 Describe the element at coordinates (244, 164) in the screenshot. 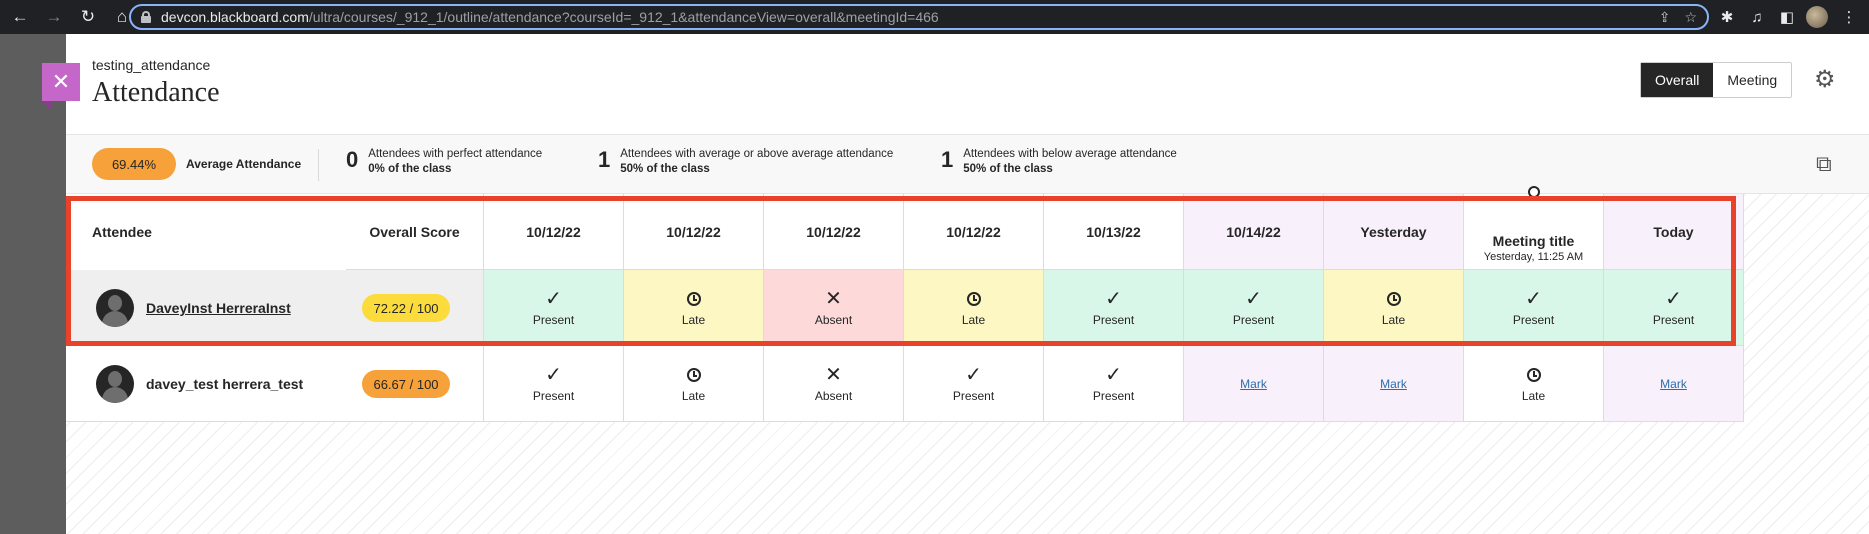

I see `average-attendance-label: Average Attendance` at that location.